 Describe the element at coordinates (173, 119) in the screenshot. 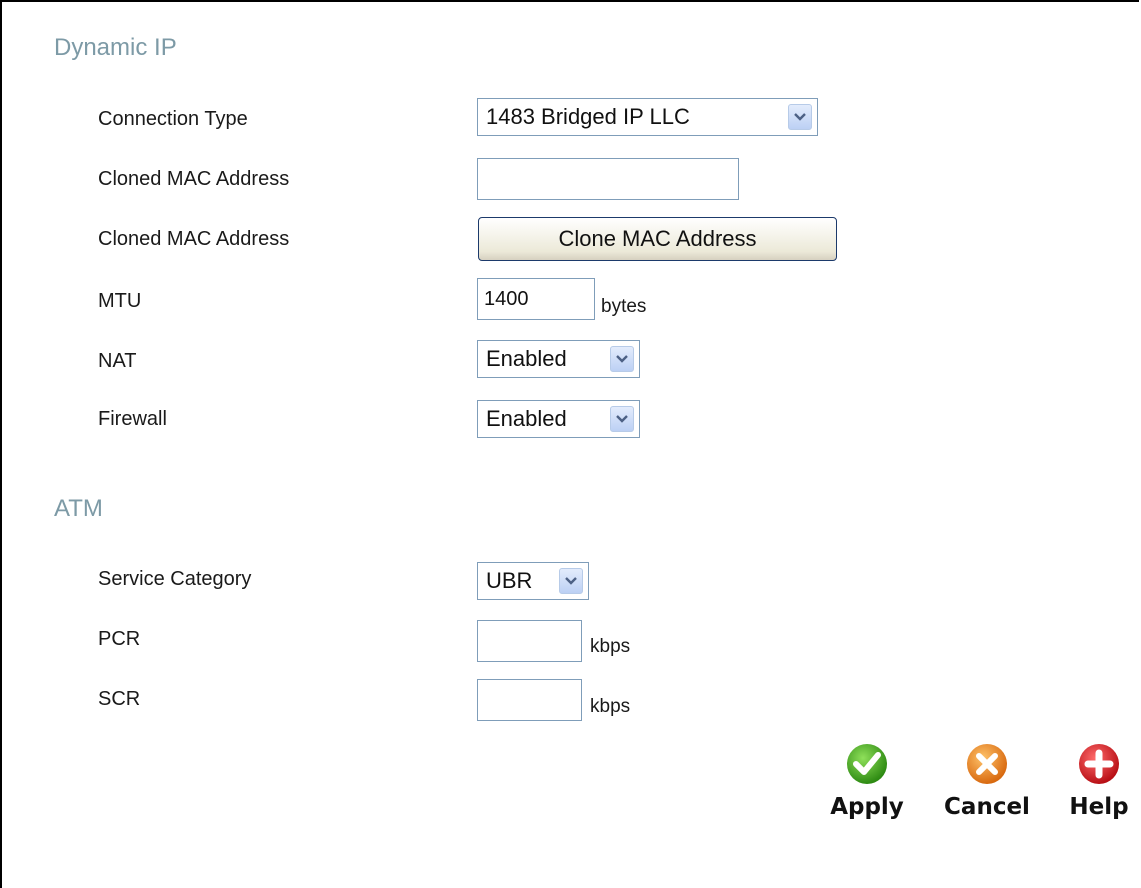

I see `connection-type-label: Connection Type` at that location.